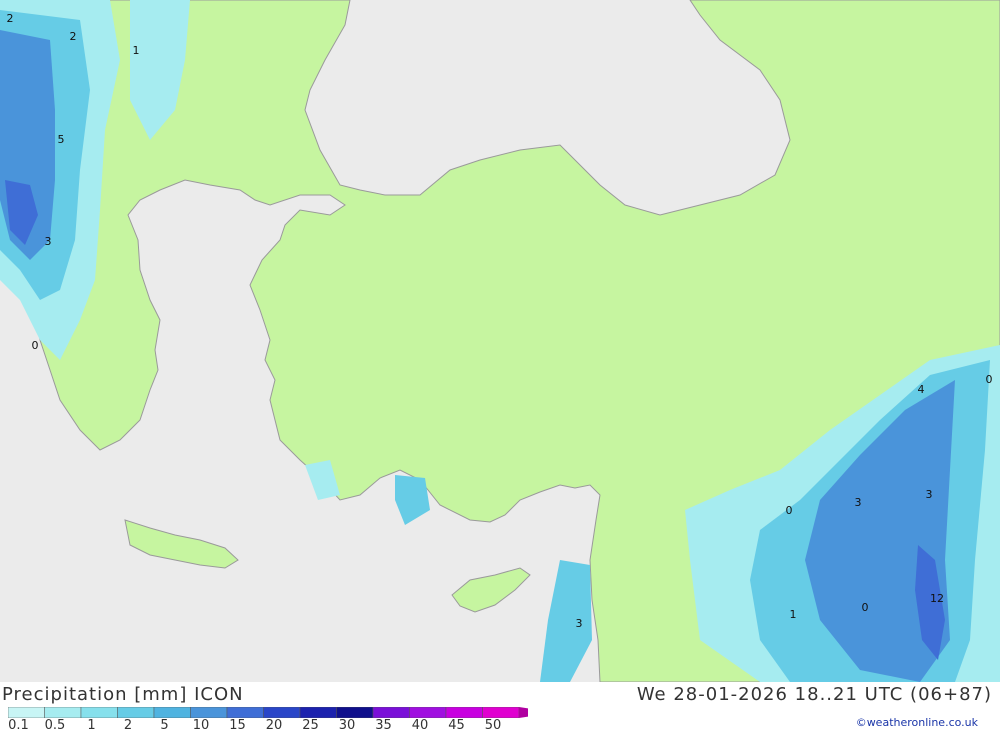  Describe the element at coordinates (91, 725) in the screenshot. I see `legend-tick: 1` at that location.